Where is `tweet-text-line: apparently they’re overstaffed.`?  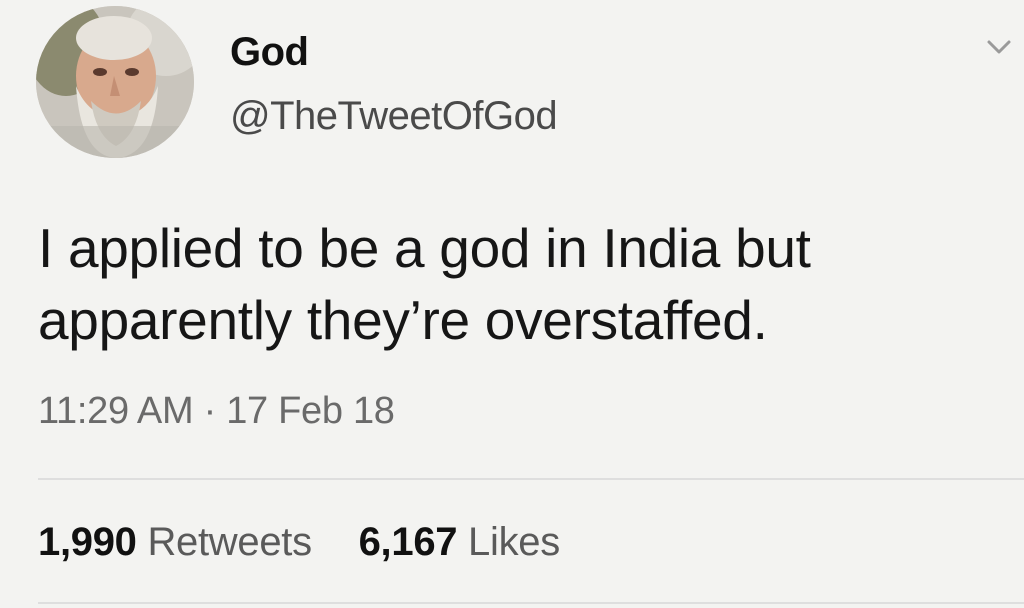 tweet-text-line: apparently they’re overstaffed. is located at coordinates (403, 320).